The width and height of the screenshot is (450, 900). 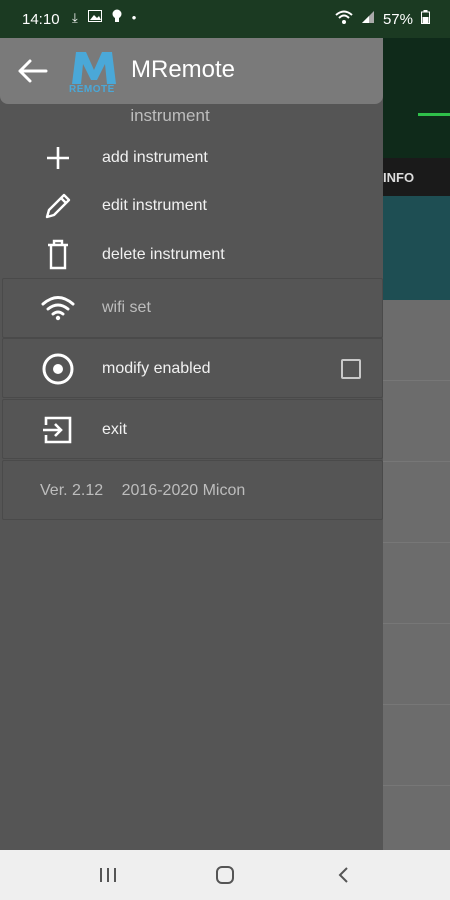 I want to click on logo-subtext: REMOTE, so click(x=92, y=89).